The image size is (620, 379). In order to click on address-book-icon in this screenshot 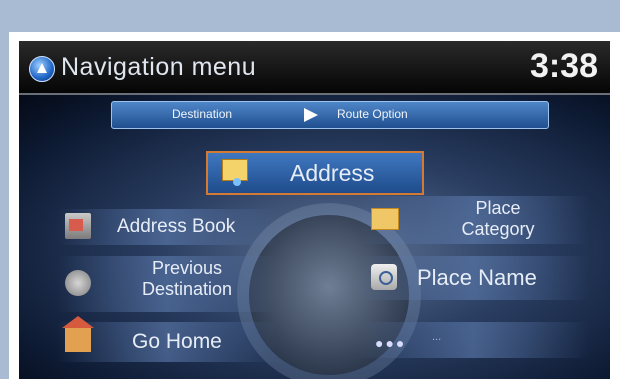, I will do `click(78, 226)`.